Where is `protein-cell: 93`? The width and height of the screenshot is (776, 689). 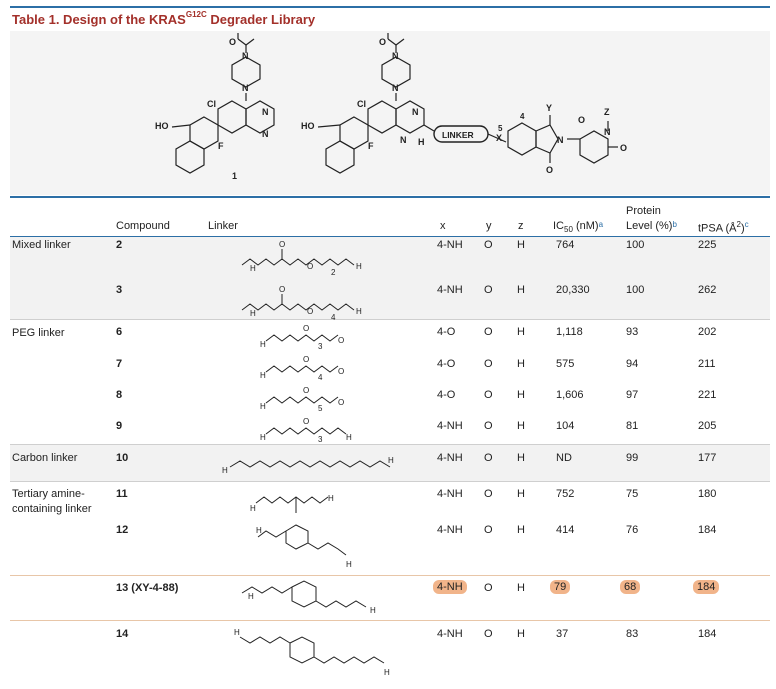 protein-cell: 93 is located at coordinates (632, 332).